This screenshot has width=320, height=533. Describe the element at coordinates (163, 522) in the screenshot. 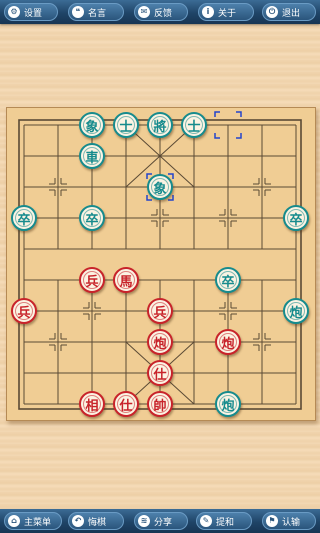

I see `share-label: 分享` at that location.